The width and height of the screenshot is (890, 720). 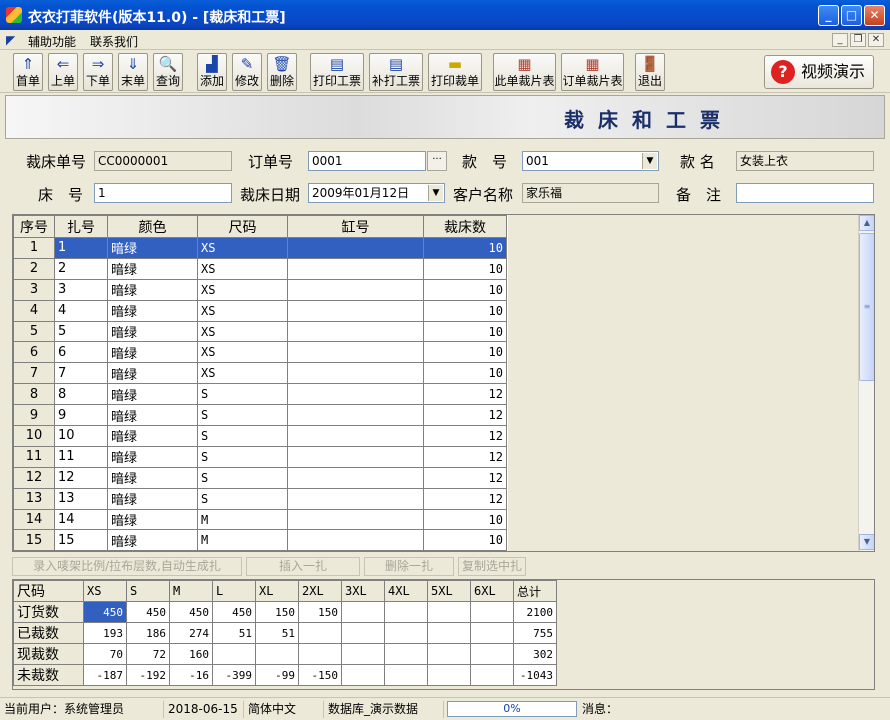 What do you see at coordinates (148, 633) in the screenshot?
I see `size-value-cell: 186` at bounding box center [148, 633].